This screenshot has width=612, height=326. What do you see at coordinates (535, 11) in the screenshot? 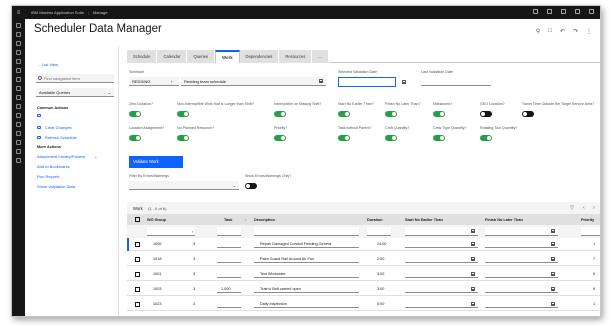
I see `search-icon` at bounding box center [535, 11].